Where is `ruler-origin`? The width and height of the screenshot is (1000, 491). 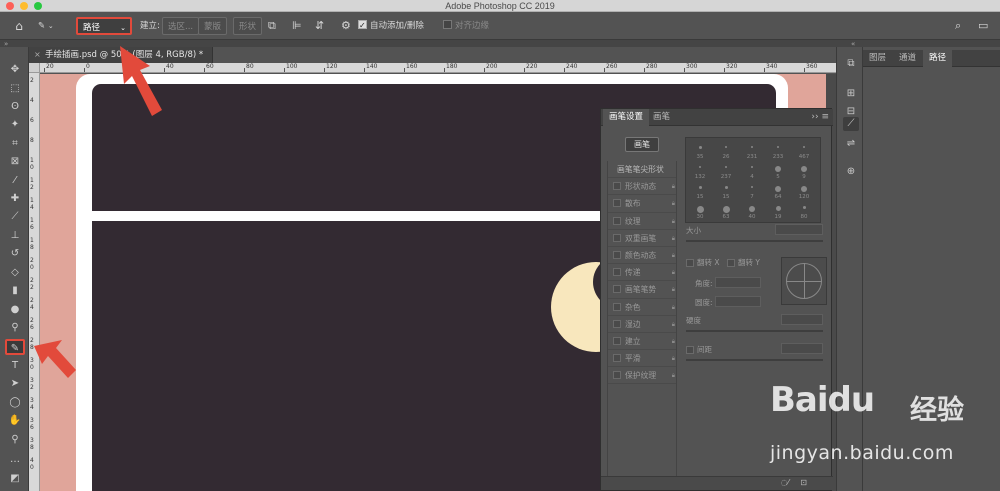
ruler-origin is located at coordinates (34, 68).